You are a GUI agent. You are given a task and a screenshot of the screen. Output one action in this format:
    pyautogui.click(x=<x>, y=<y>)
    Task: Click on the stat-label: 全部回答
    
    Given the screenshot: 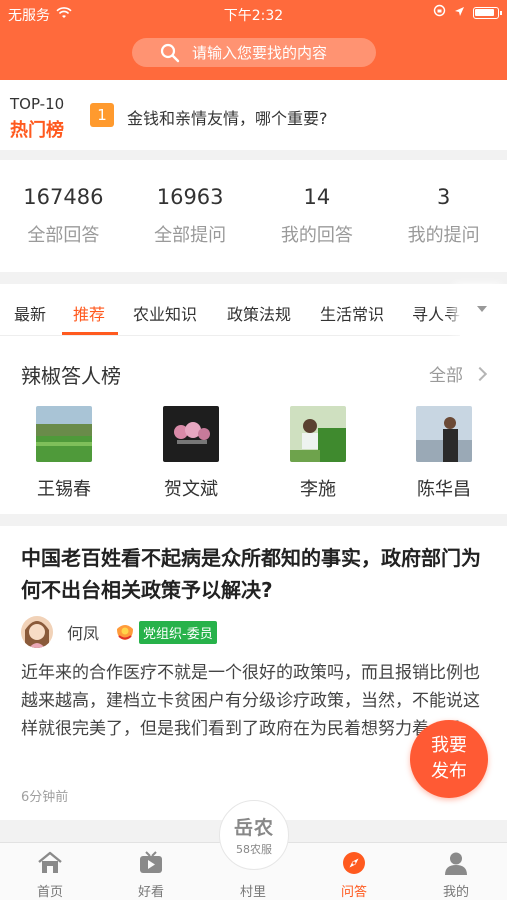 What is the action you would take?
    pyautogui.click(x=63, y=235)
    